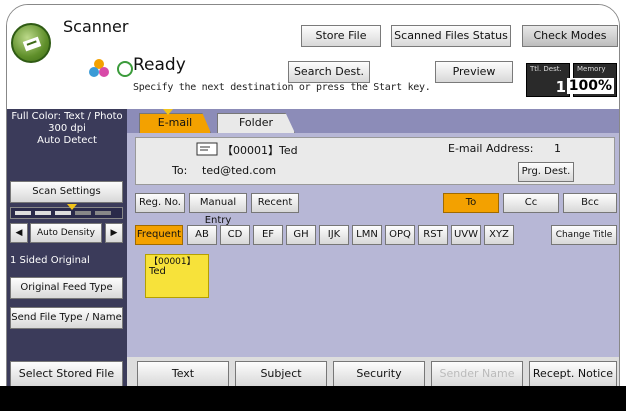 The image size is (626, 411). Describe the element at coordinates (400, 235) in the screenshot. I see `index-key-button: OPQ` at that location.